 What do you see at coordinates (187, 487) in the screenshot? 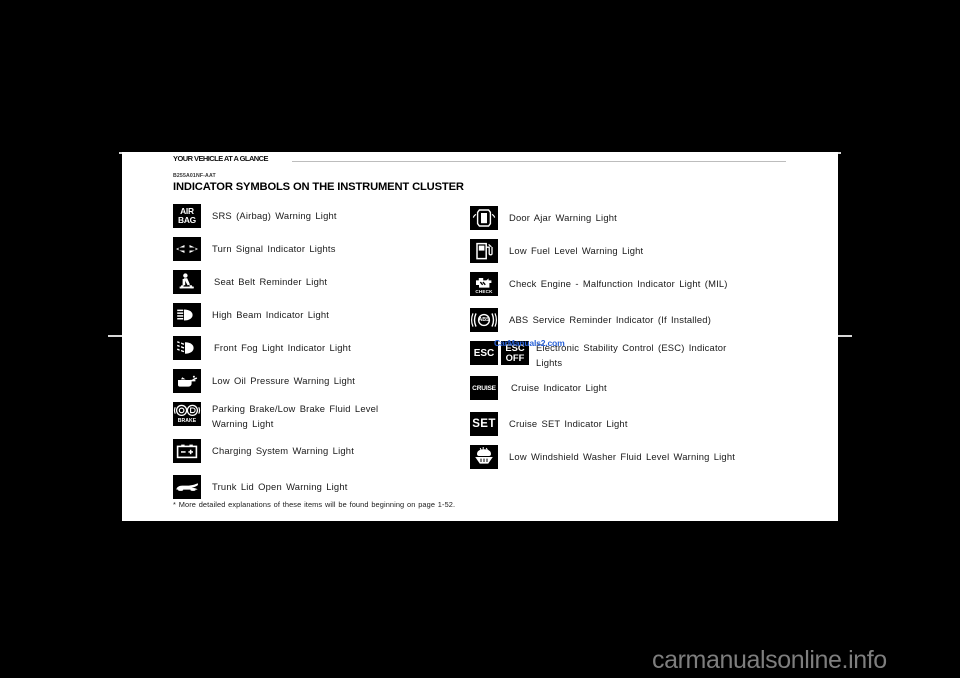
I see `trunk-open-icon` at bounding box center [187, 487].